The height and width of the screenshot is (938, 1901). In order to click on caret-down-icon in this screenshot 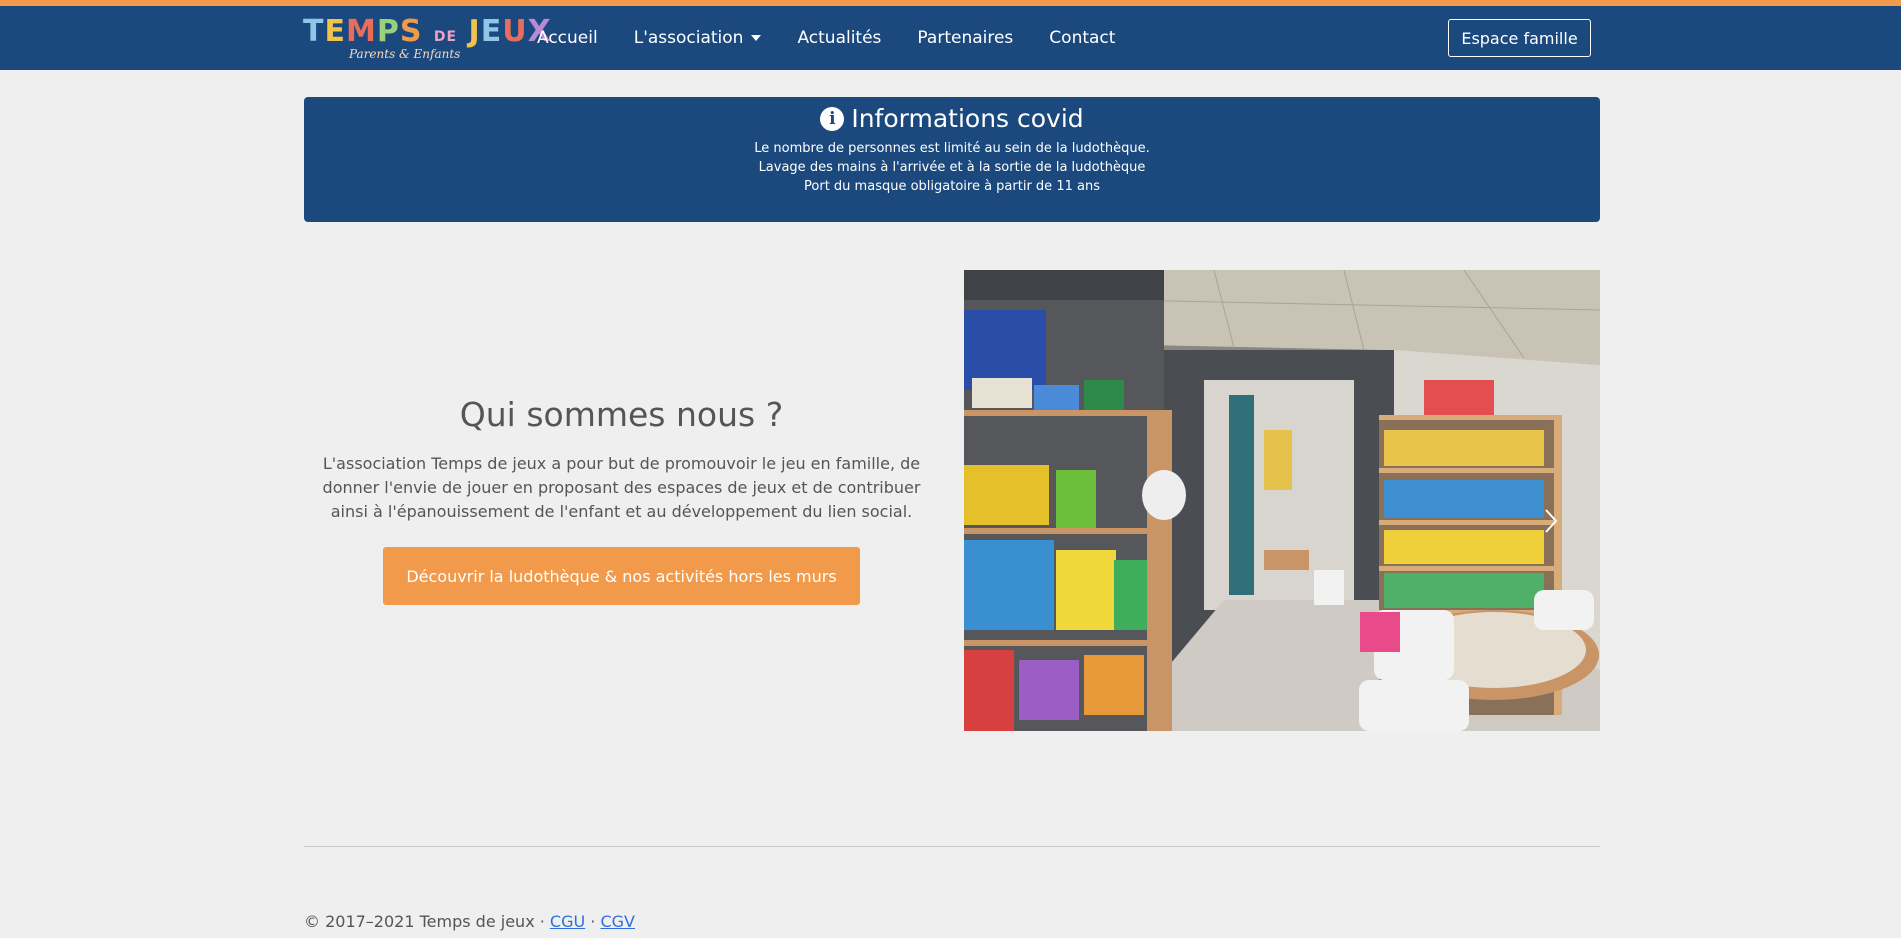, I will do `click(756, 38)`.